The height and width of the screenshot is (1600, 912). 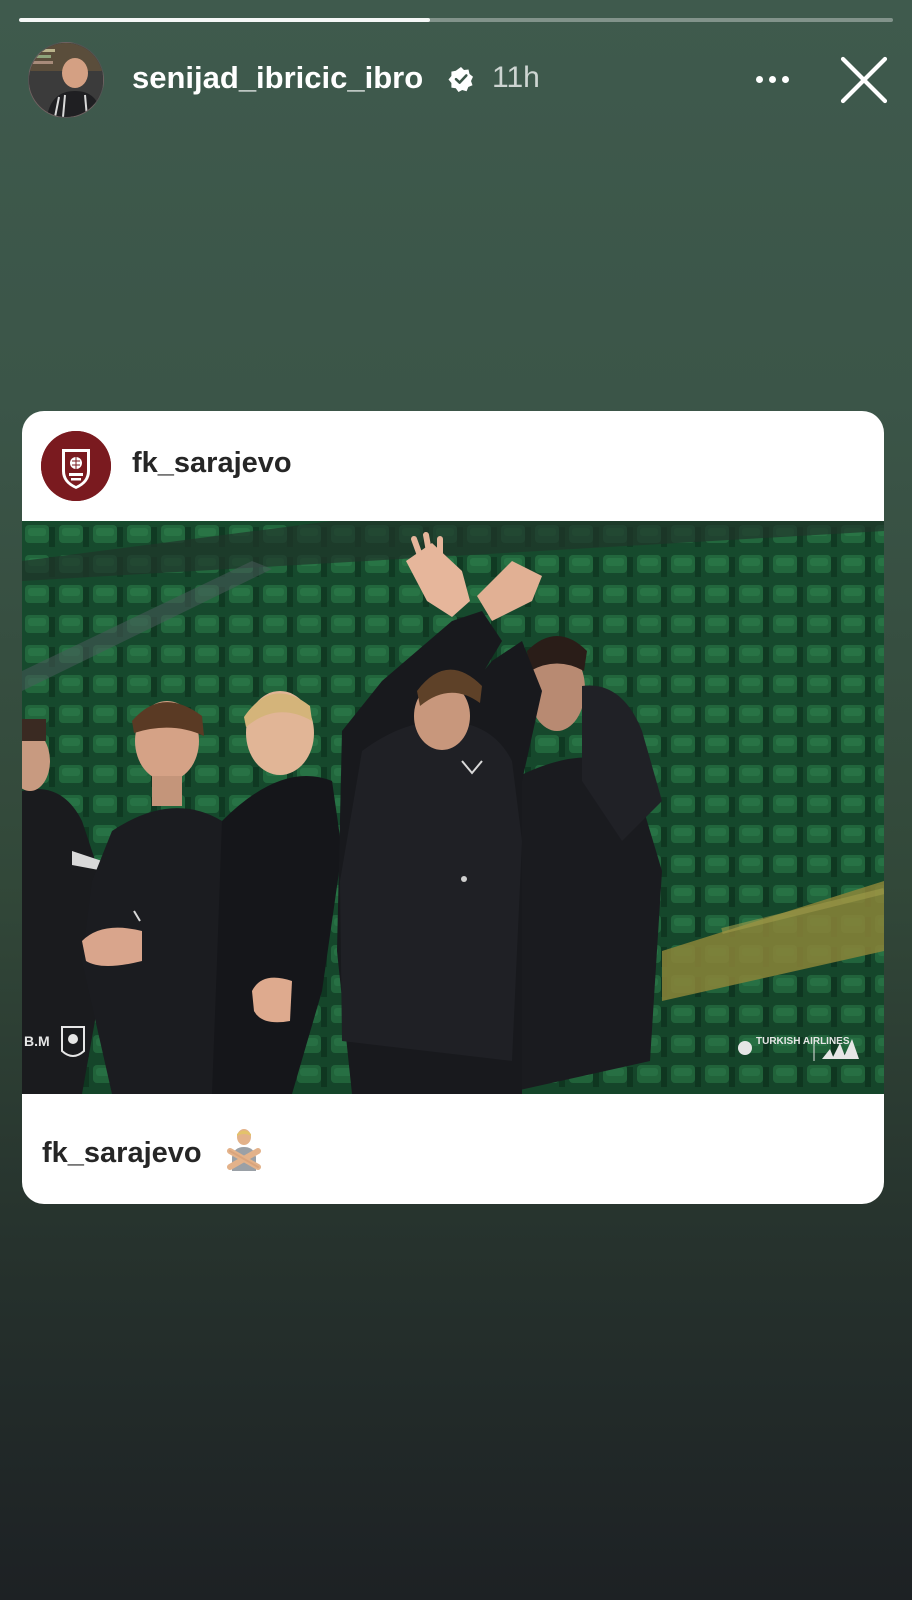 What do you see at coordinates (66, 80) in the screenshot?
I see `profile-avatar` at bounding box center [66, 80].